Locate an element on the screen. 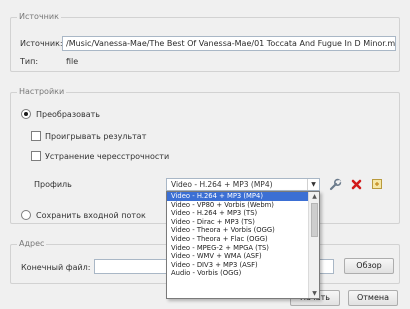 The height and width of the screenshot is (309, 410). play-result-checkbox is located at coordinates (36, 136).